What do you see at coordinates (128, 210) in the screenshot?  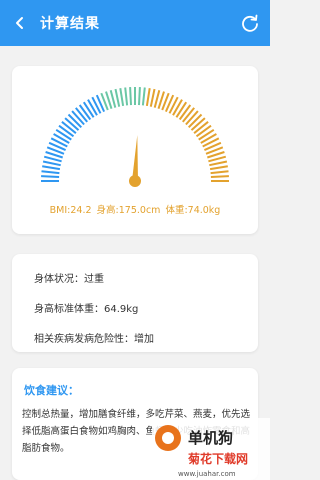 I see `height-value: 身高:175.0cm` at bounding box center [128, 210].